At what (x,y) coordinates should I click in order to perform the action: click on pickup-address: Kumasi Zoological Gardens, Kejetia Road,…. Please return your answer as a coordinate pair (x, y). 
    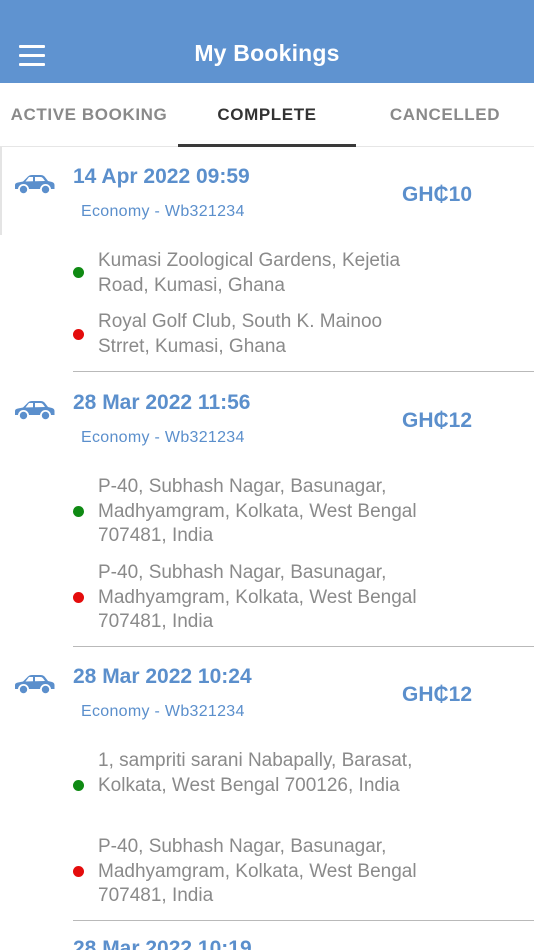
    Looking at the image, I should click on (249, 273).